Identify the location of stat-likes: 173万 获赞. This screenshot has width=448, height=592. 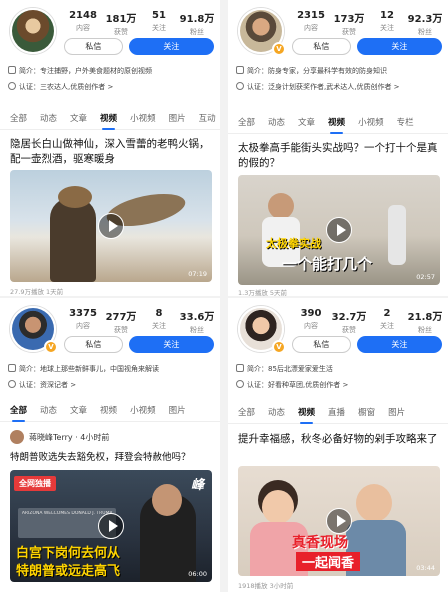
(349, 23).